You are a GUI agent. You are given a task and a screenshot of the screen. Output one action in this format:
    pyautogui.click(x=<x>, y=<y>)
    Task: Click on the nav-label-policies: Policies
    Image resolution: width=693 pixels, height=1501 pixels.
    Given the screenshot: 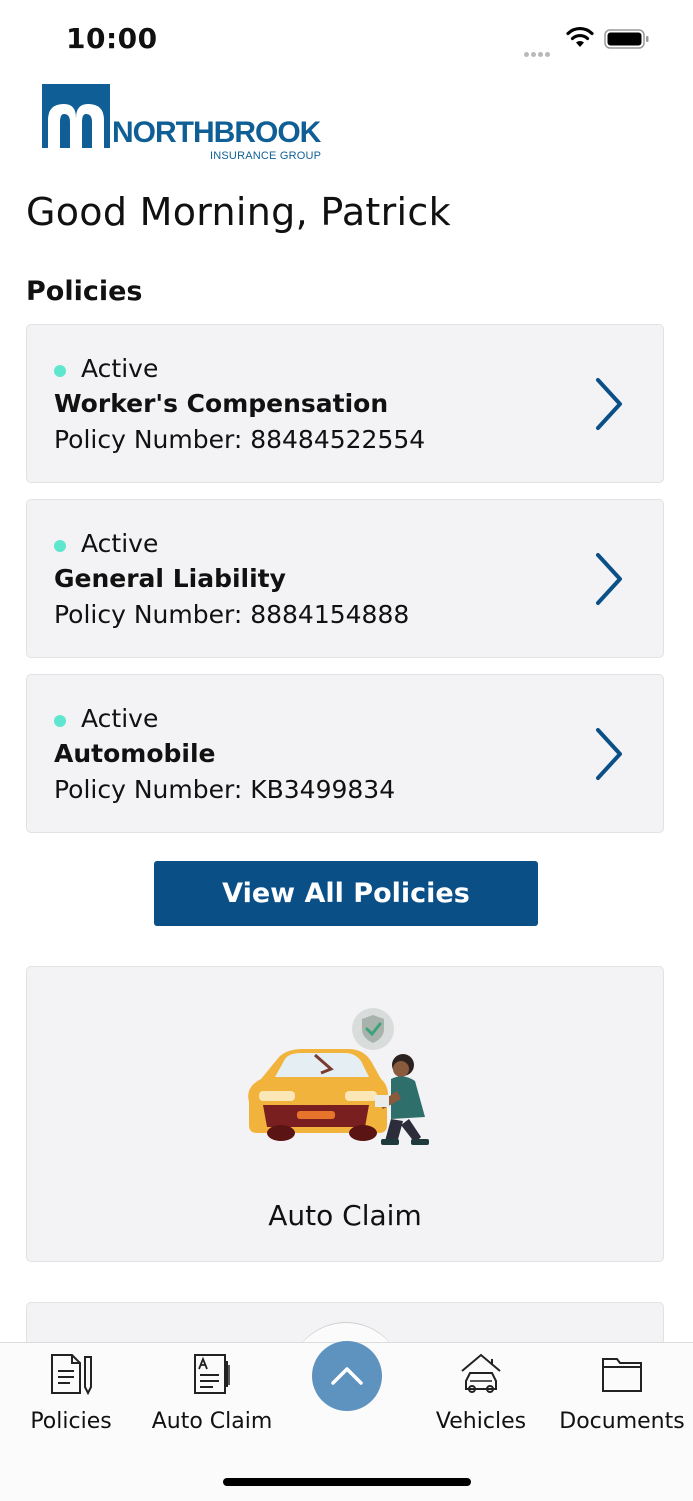 What is the action you would take?
    pyautogui.click(x=71, y=1421)
    